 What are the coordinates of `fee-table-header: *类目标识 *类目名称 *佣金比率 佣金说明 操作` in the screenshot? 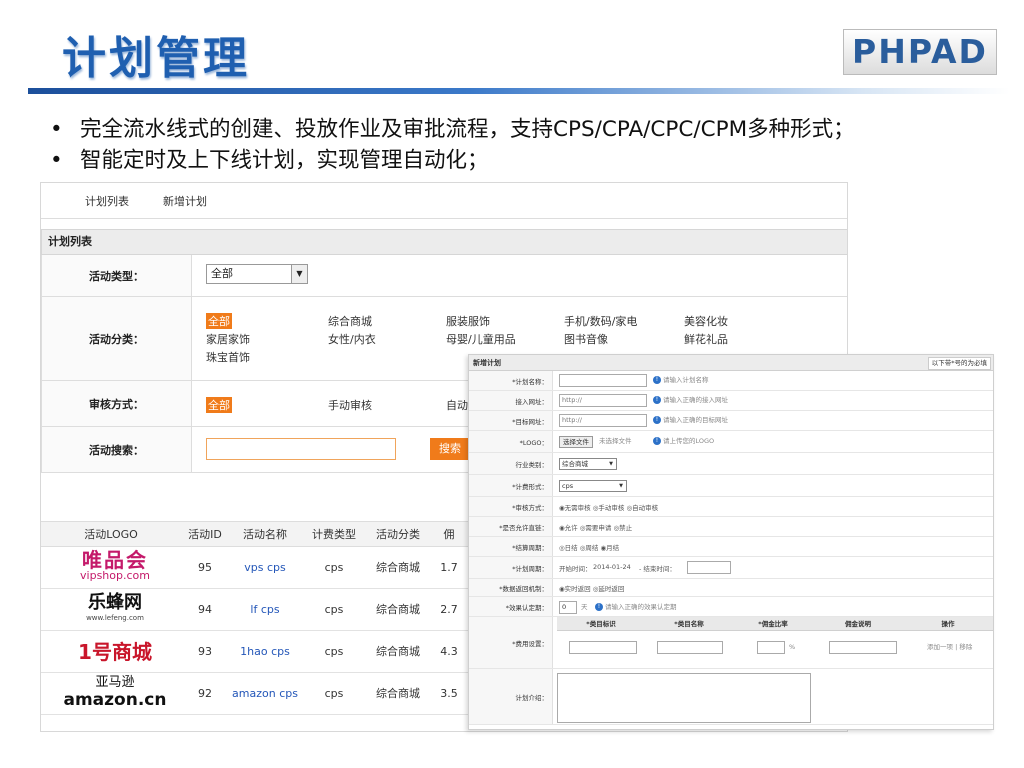 It's located at (775, 624).